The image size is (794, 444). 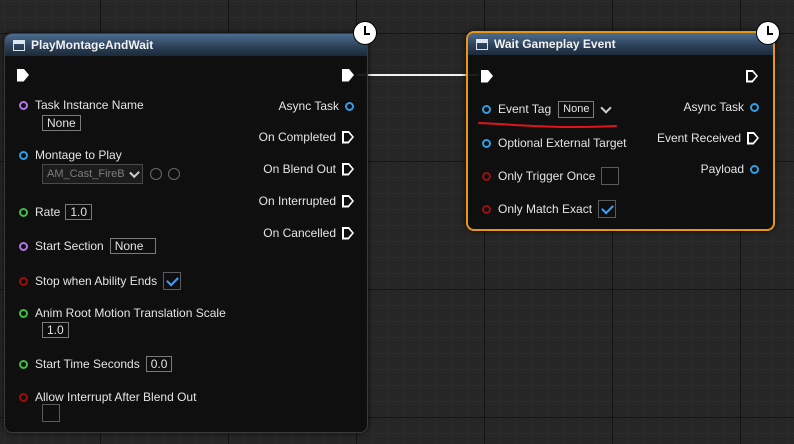 What do you see at coordinates (23, 155) in the screenshot?
I see `montage-to-play-pin` at bounding box center [23, 155].